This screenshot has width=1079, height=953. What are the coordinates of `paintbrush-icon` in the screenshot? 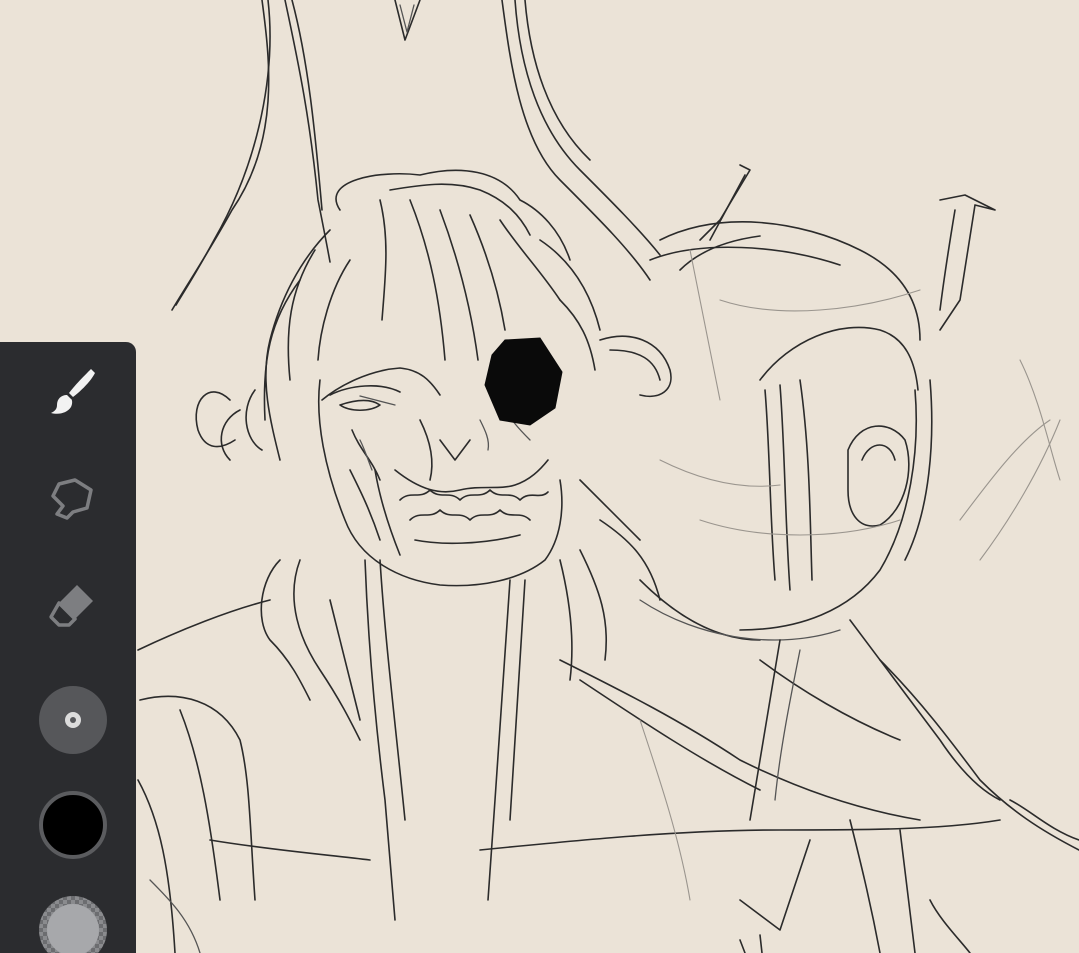 It's located at (73, 391).